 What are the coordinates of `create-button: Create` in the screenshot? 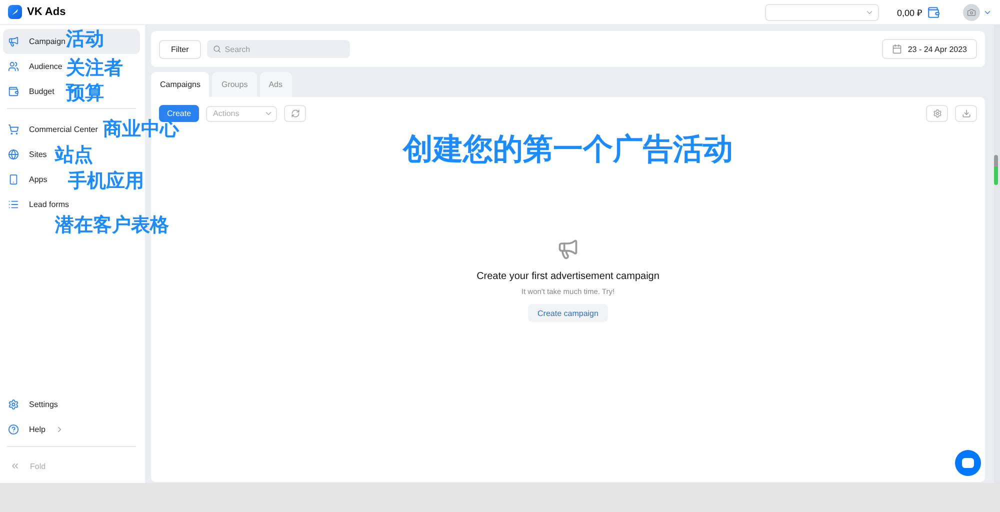 It's located at (179, 113).